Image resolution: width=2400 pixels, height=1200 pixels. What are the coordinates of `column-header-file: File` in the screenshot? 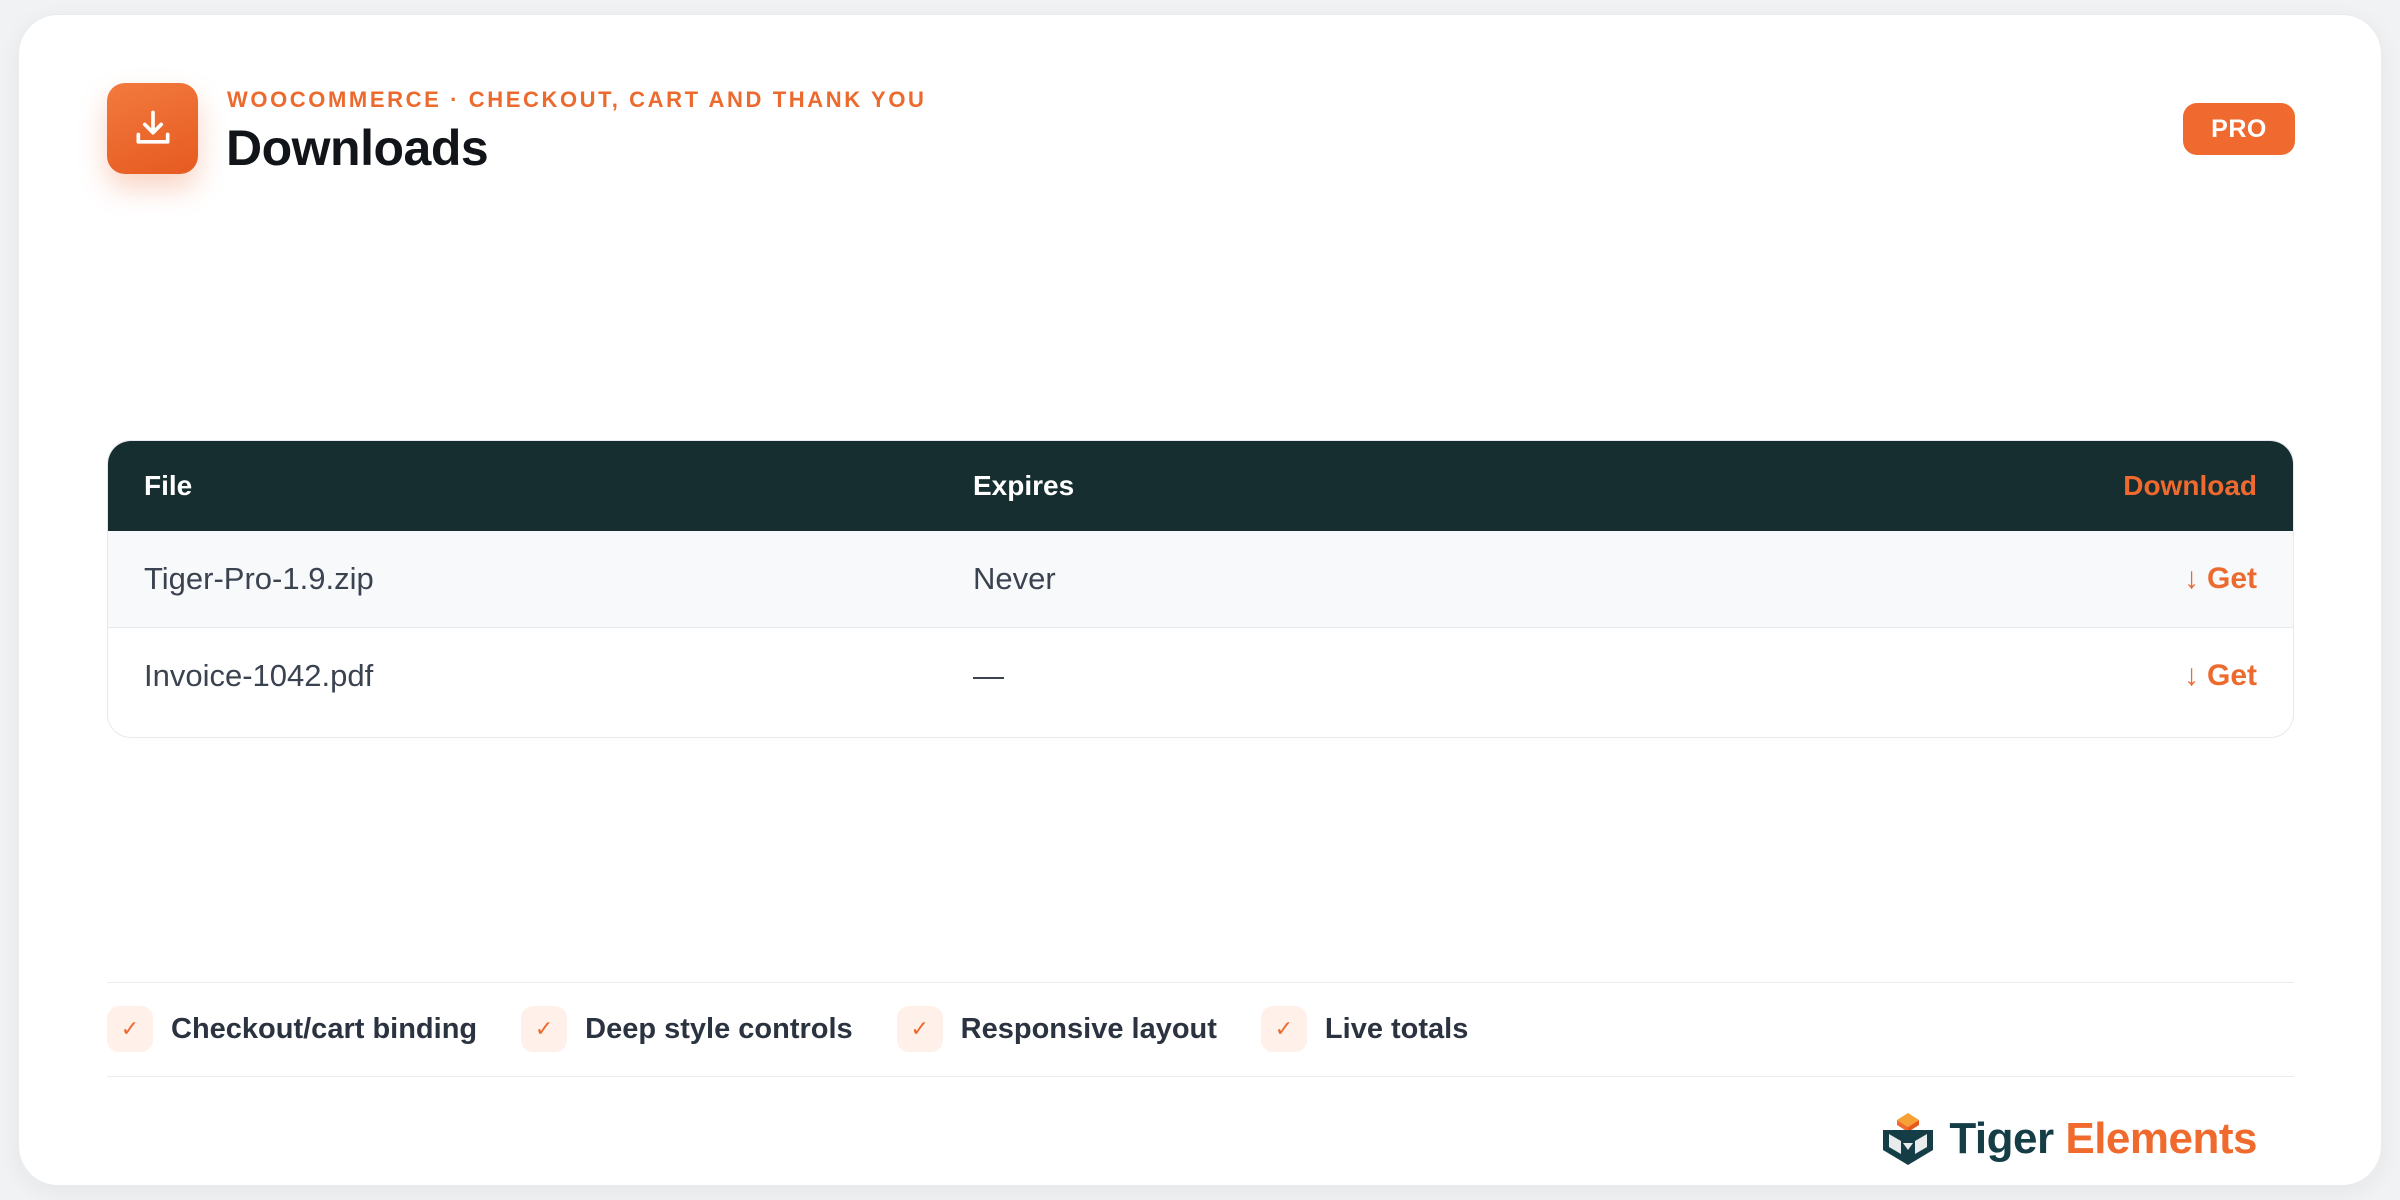 It's located at (168, 485).